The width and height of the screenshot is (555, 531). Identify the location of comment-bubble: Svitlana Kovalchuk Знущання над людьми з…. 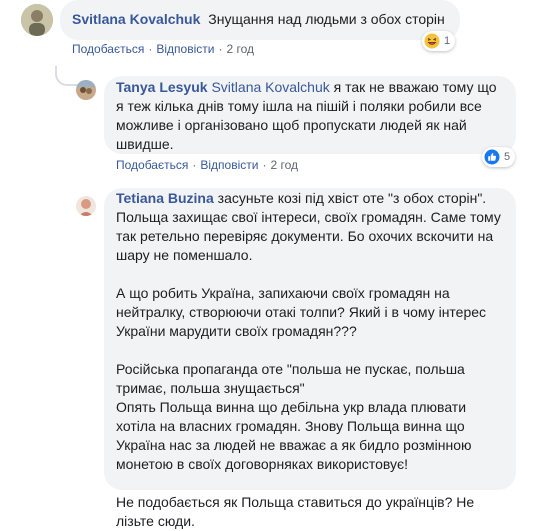
(260, 20).